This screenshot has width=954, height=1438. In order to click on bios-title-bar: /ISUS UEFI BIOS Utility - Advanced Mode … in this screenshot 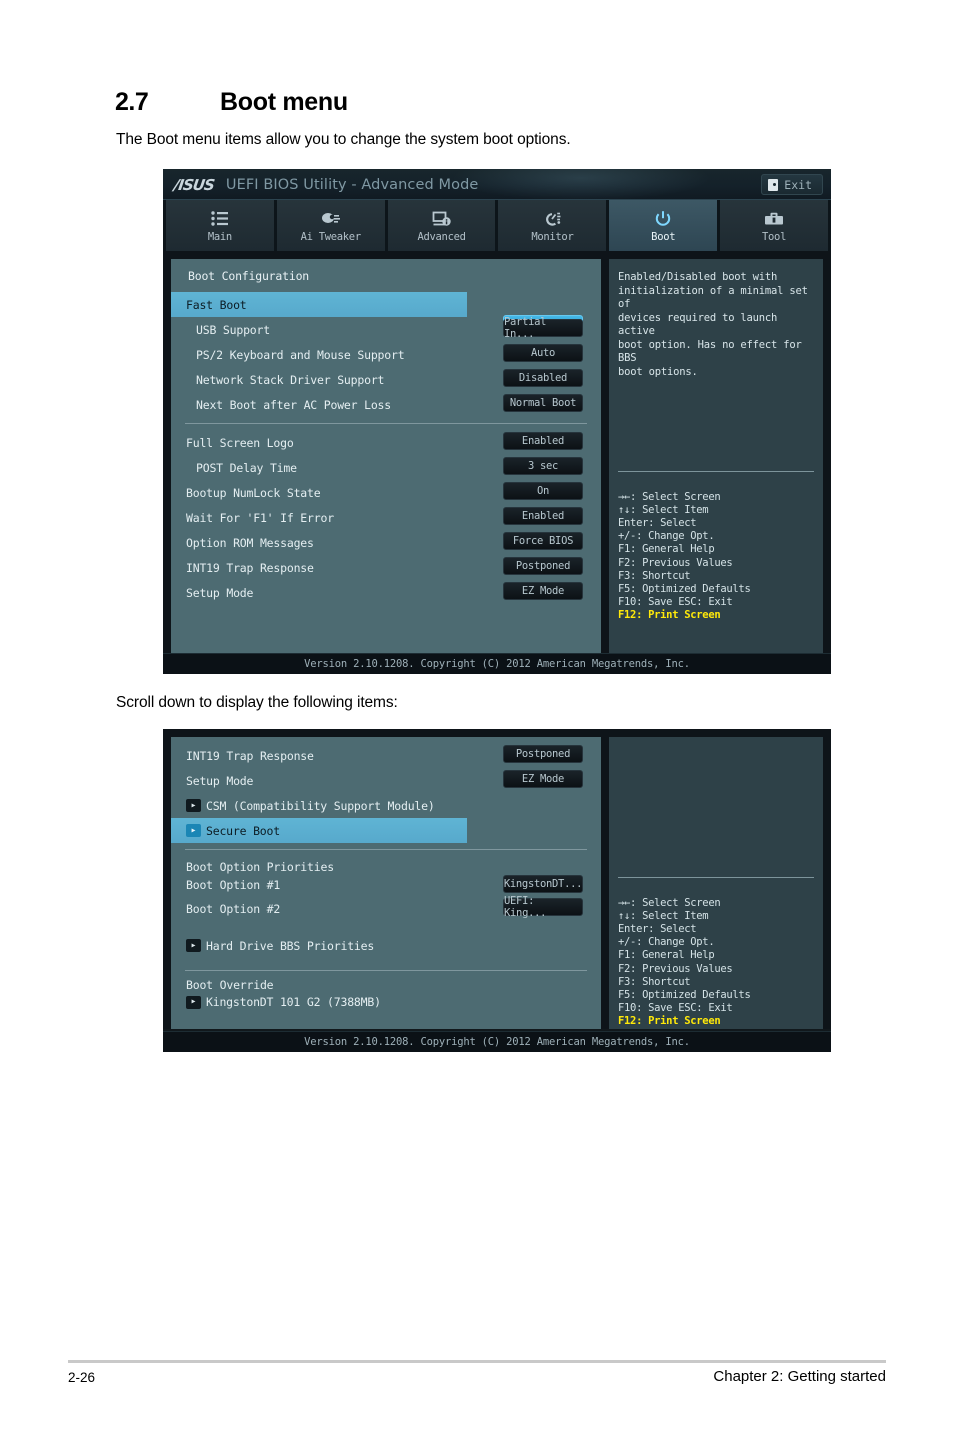, I will do `click(497, 185)`.